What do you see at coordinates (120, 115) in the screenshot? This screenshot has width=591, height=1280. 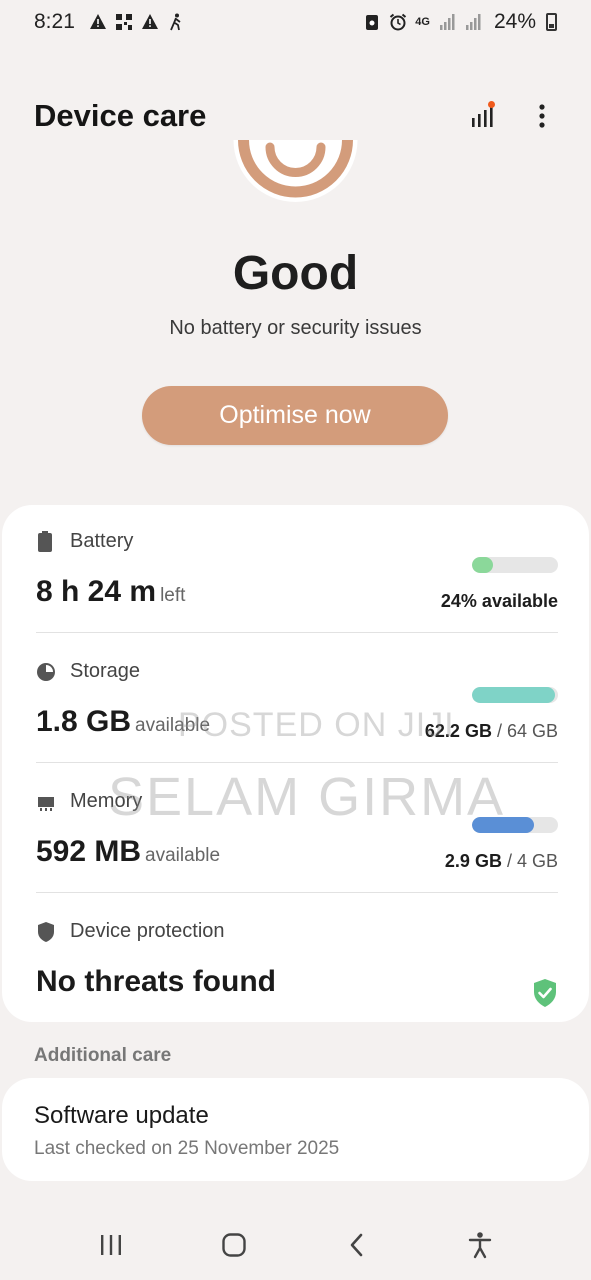 I see `page-title: Device care` at bounding box center [120, 115].